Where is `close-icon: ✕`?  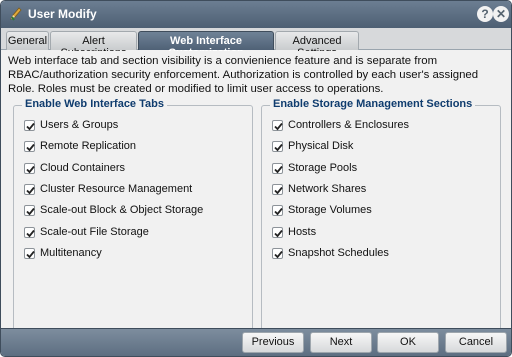
close-icon: ✕ is located at coordinates (501, 14).